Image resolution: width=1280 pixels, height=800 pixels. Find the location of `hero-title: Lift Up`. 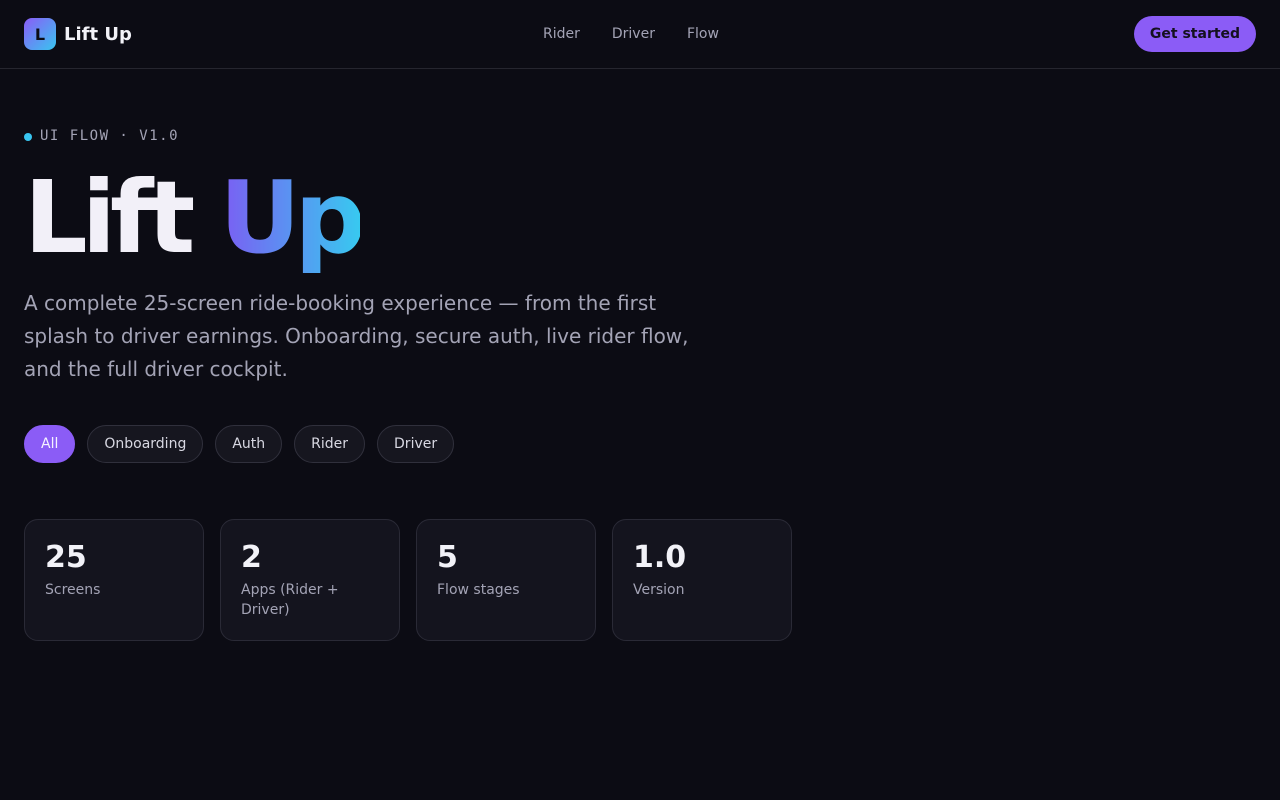

hero-title: Lift Up is located at coordinates (195, 217).